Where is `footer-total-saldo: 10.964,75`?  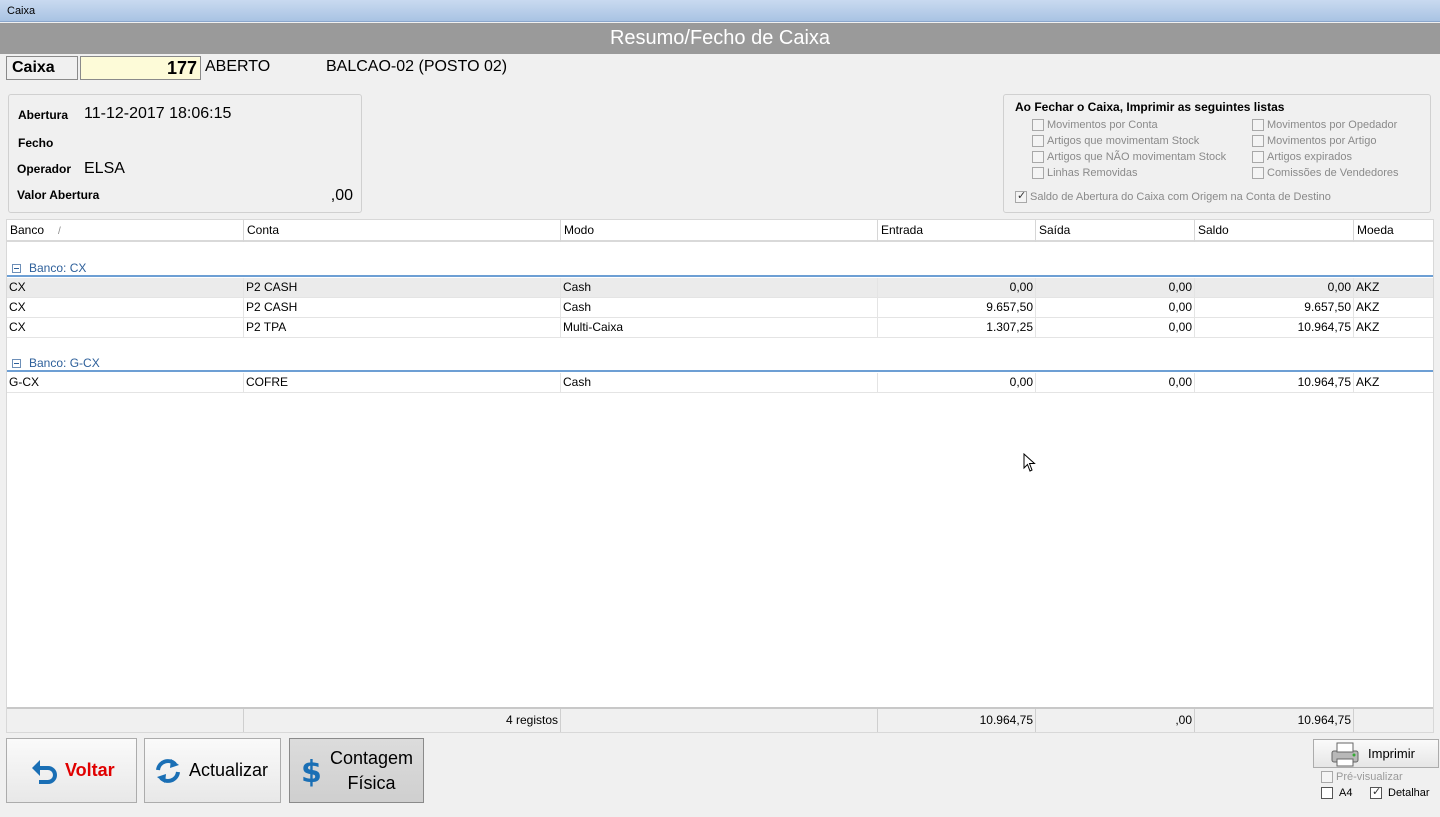 footer-total-saldo: 10.964,75 is located at coordinates (1274, 720).